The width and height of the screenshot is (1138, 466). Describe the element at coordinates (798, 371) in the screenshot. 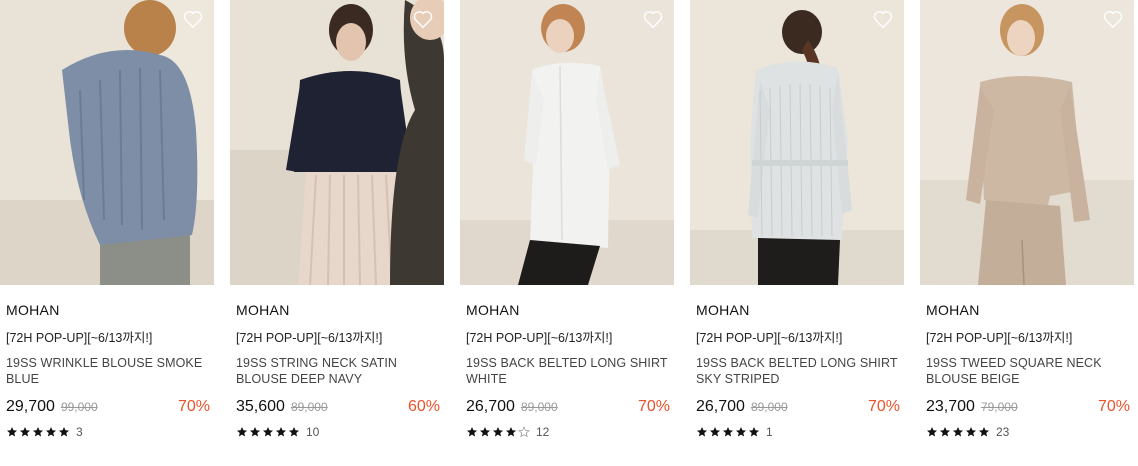

I see `product-name: 19SS BACK BELTED LONG SHIRT SKY STRIPED` at that location.